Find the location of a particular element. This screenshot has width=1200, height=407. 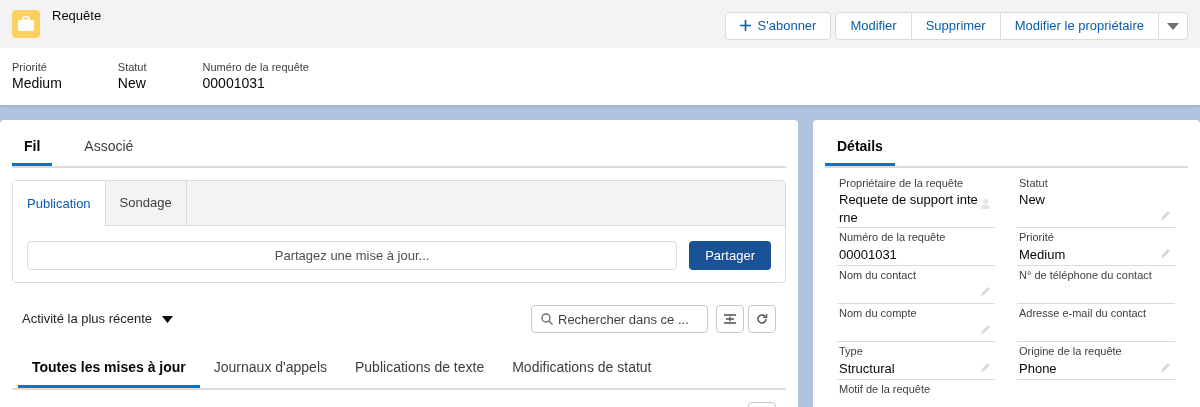

field-label: Type is located at coordinates (851, 352).